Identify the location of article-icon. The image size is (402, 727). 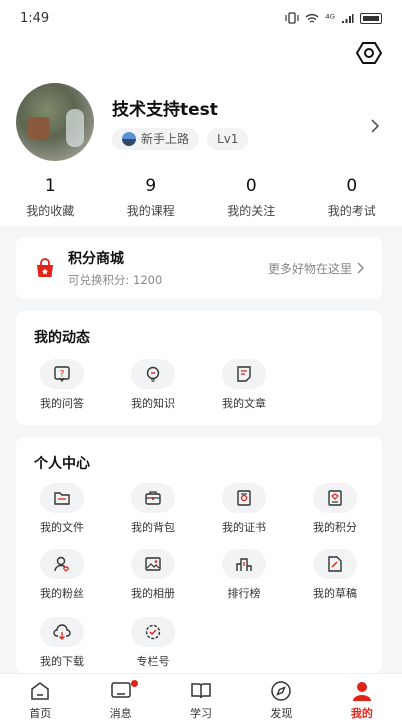
(244, 374).